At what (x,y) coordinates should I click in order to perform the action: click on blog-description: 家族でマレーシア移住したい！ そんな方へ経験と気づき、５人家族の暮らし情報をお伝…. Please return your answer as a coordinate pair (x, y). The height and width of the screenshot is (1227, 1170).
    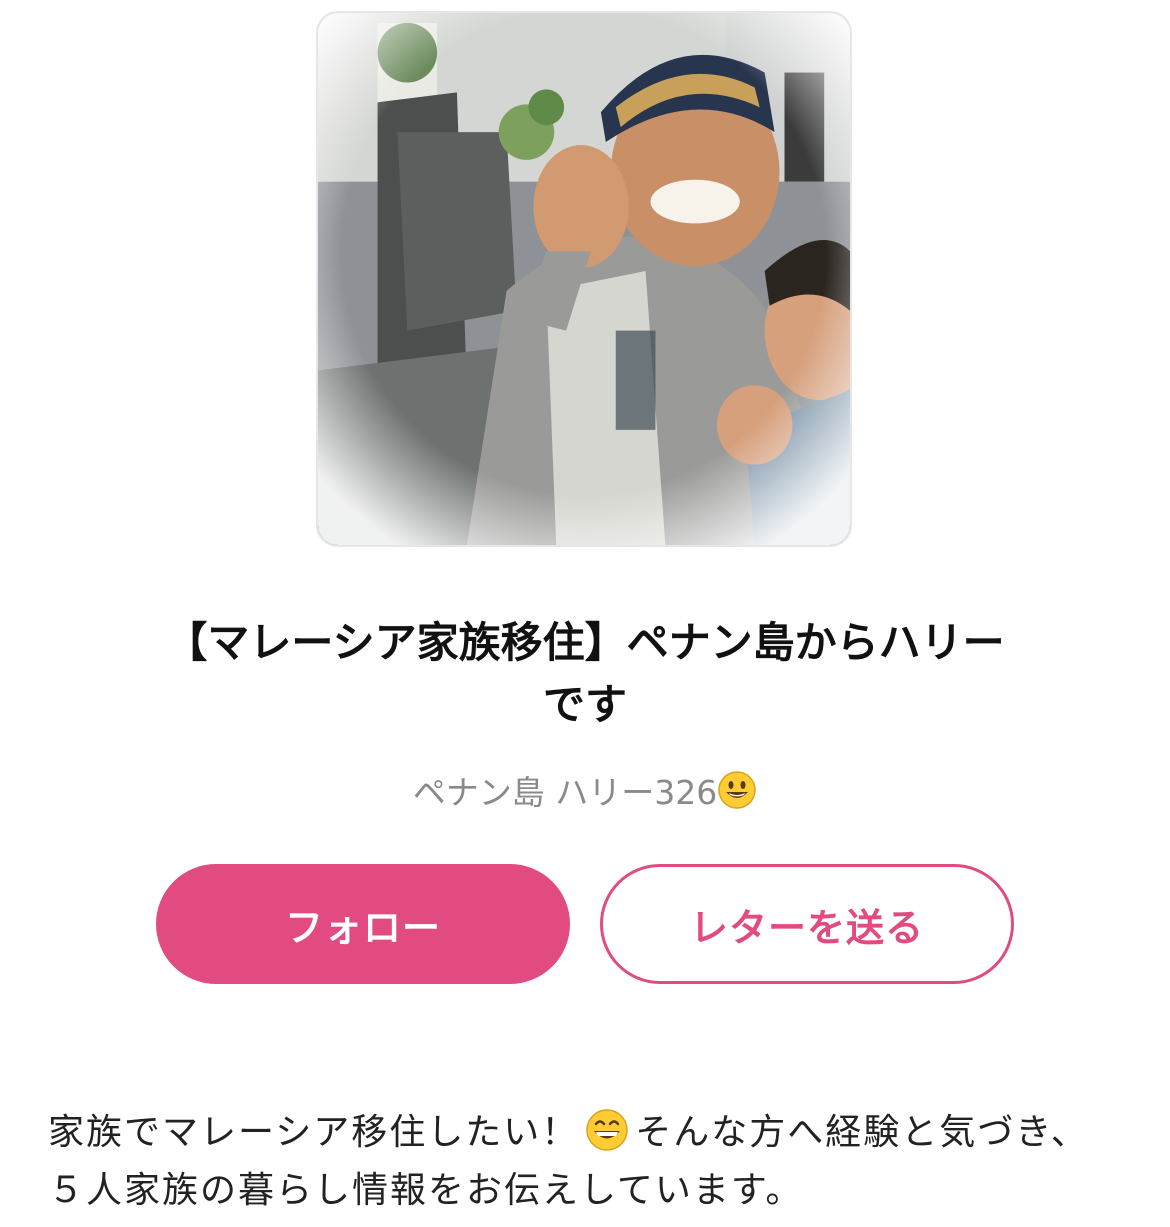
    Looking at the image, I should click on (585, 1162).